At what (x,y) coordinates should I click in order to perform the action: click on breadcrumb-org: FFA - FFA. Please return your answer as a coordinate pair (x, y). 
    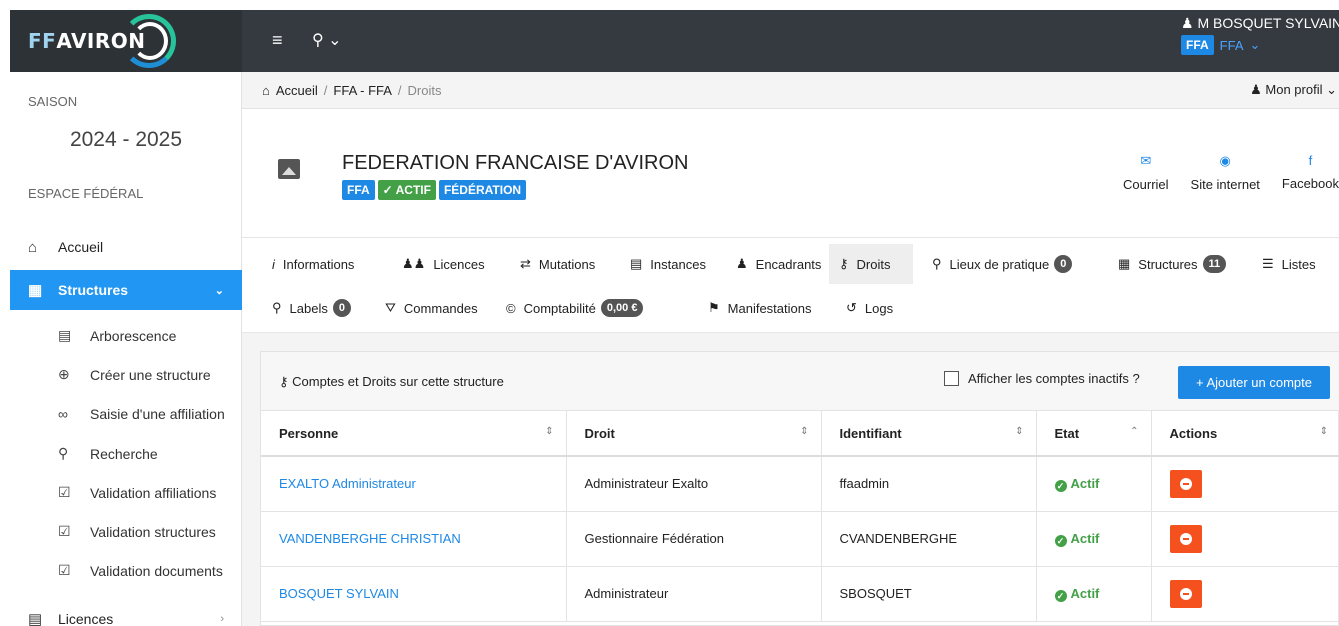
    Looking at the image, I should click on (362, 90).